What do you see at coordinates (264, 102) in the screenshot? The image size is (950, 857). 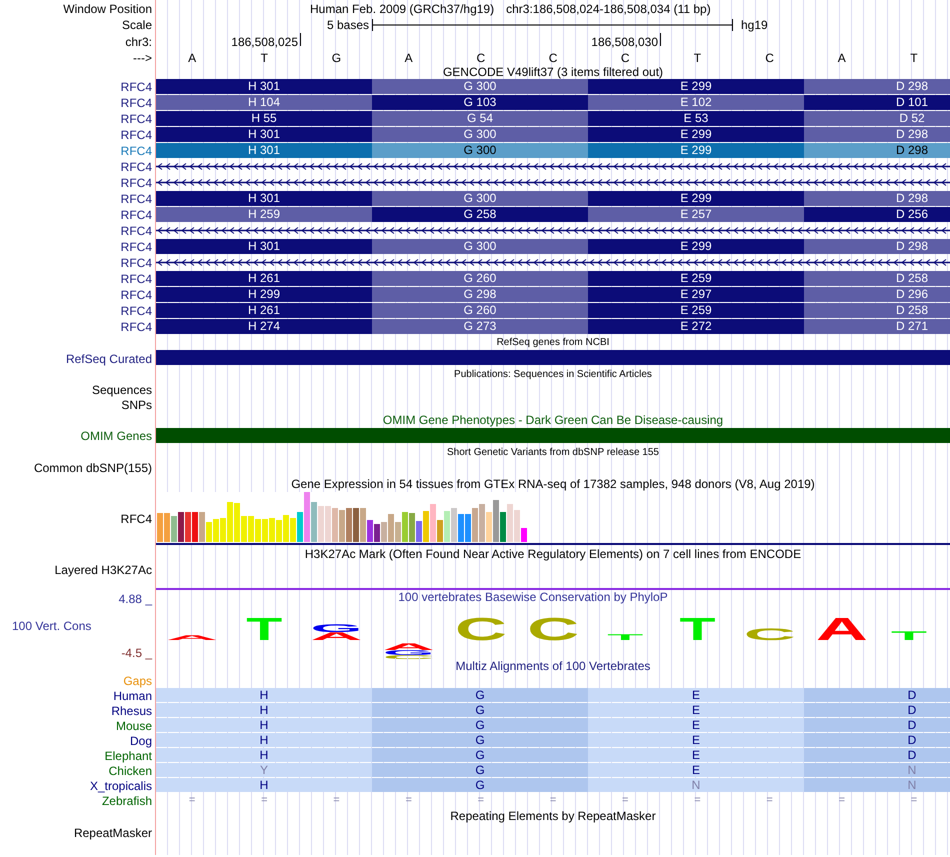 I see `exon-block: H 104` at bounding box center [264, 102].